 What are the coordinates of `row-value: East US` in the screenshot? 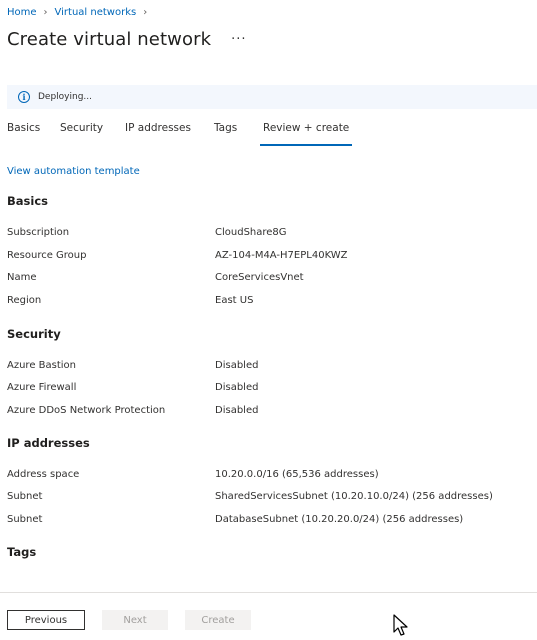 It's located at (234, 300).